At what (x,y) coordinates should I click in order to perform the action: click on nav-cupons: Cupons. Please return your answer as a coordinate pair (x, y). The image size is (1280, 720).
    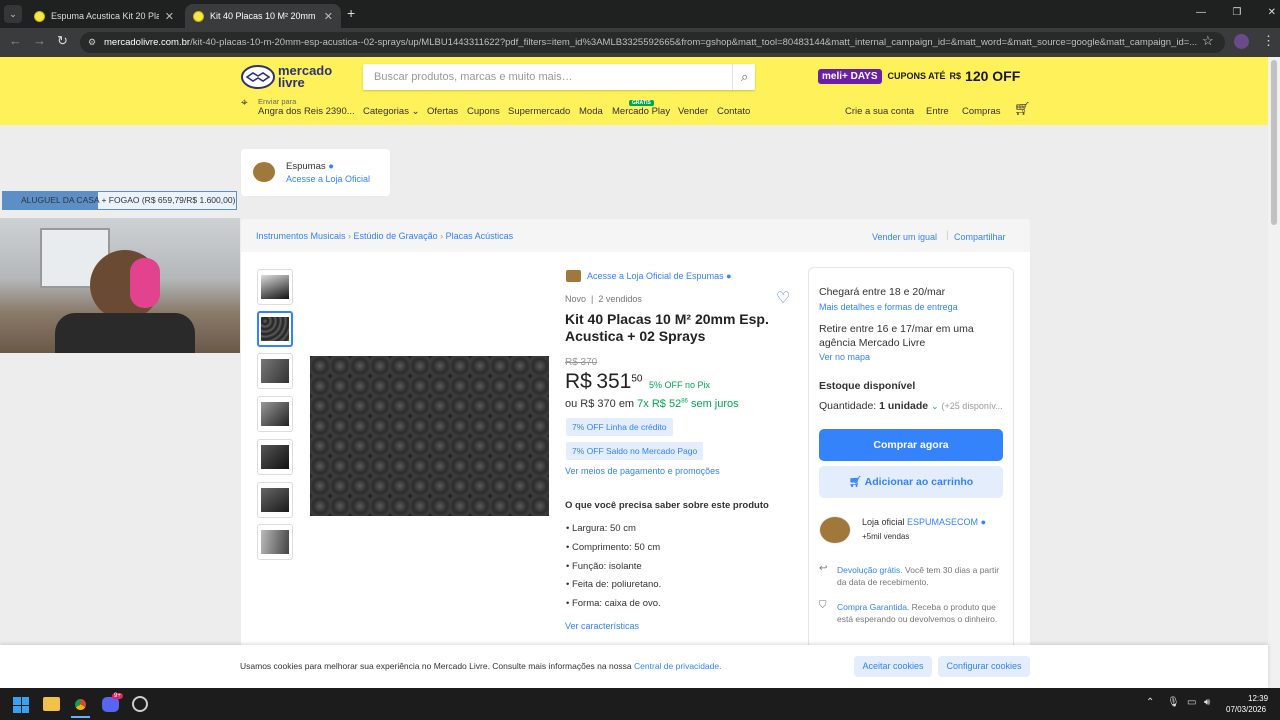
    Looking at the image, I should click on (483, 111).